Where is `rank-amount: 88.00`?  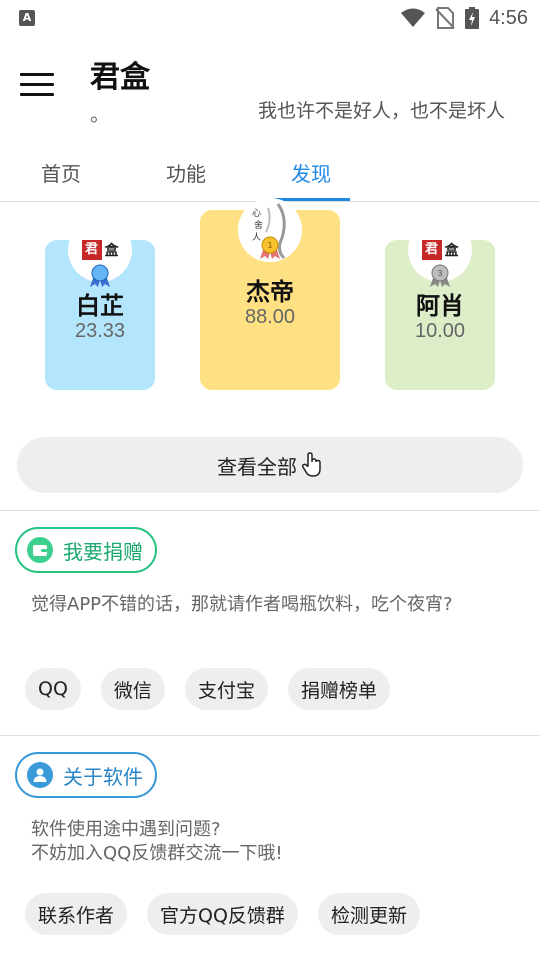 rank-amount: 88.00 is located at coordinates (270, 317).